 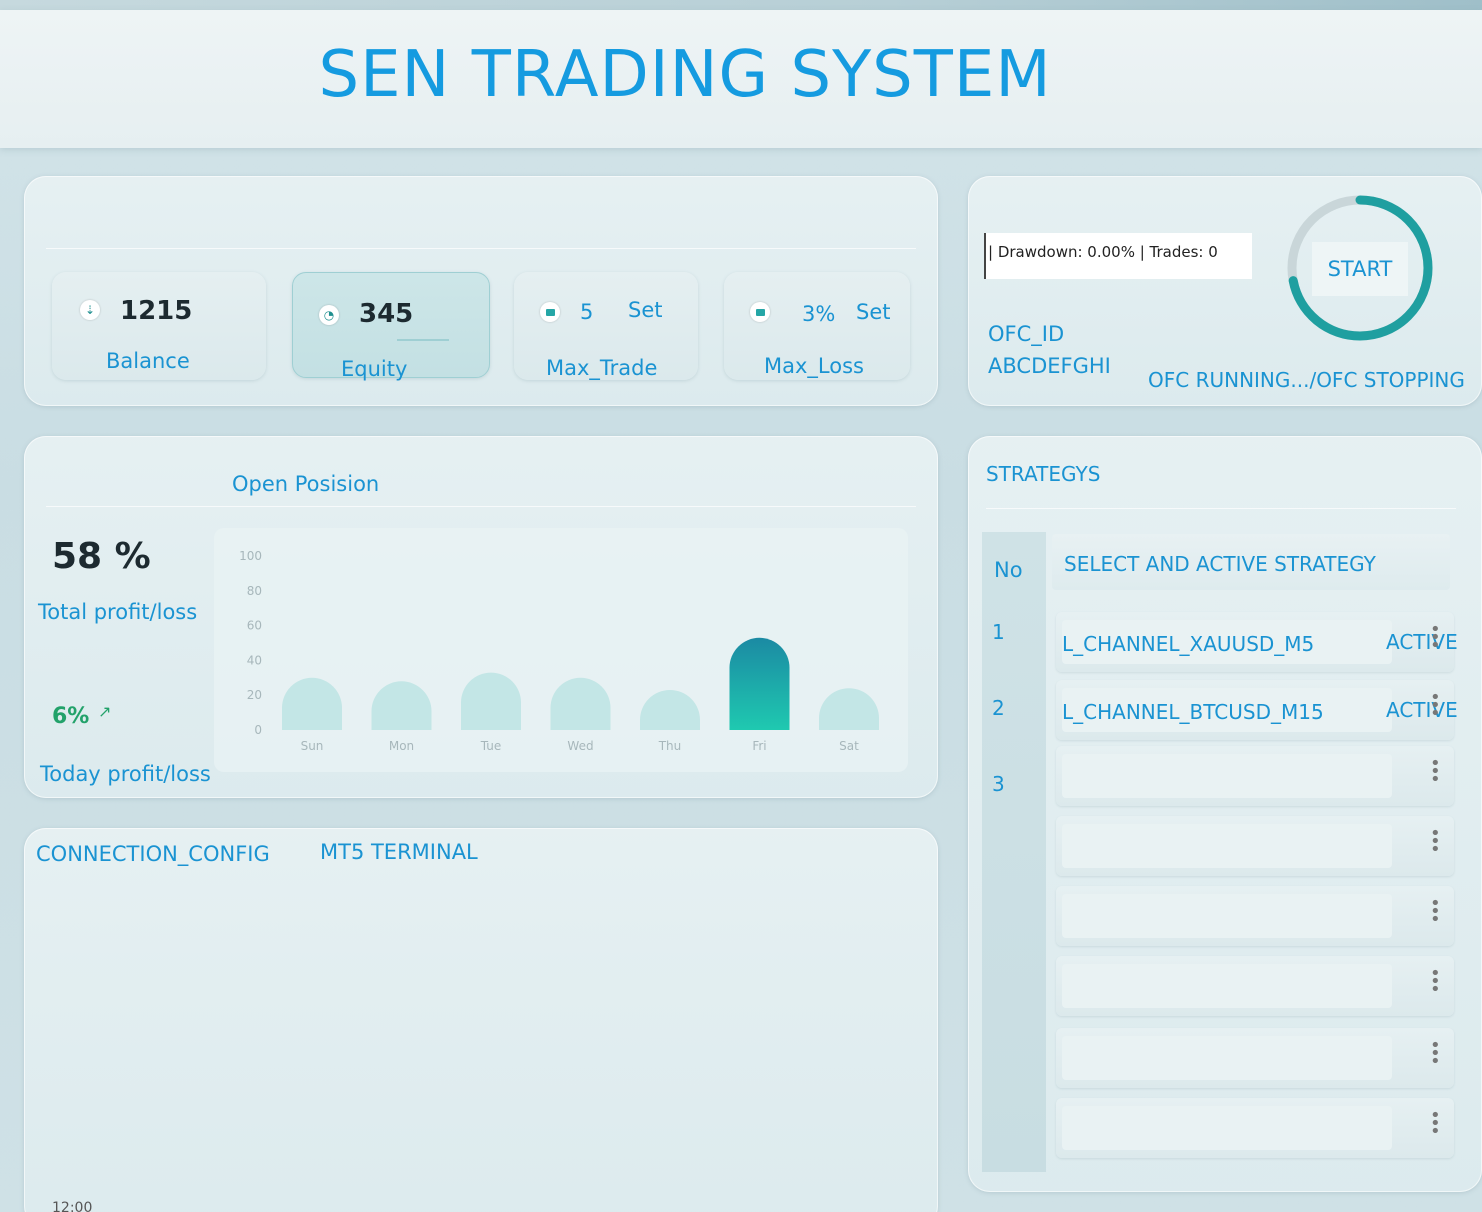 What do you see at coordinates (670, 709) in the screenshot?
I see `bar-thu` at bounding box center [670, 709].